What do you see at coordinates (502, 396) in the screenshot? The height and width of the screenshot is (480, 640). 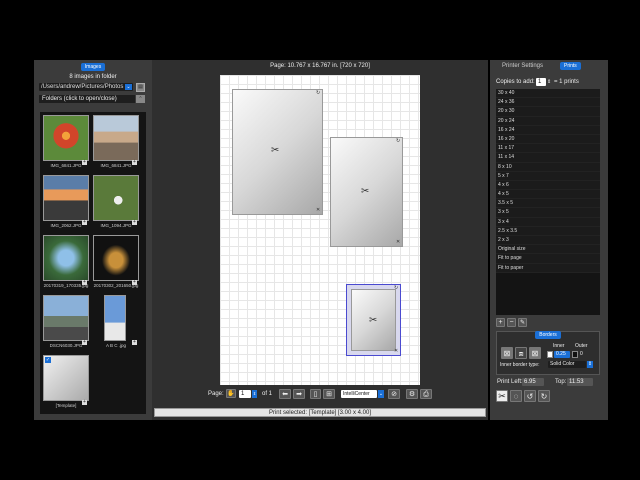 I see `crop-icon: ✂` at bounding box center [502, 396].